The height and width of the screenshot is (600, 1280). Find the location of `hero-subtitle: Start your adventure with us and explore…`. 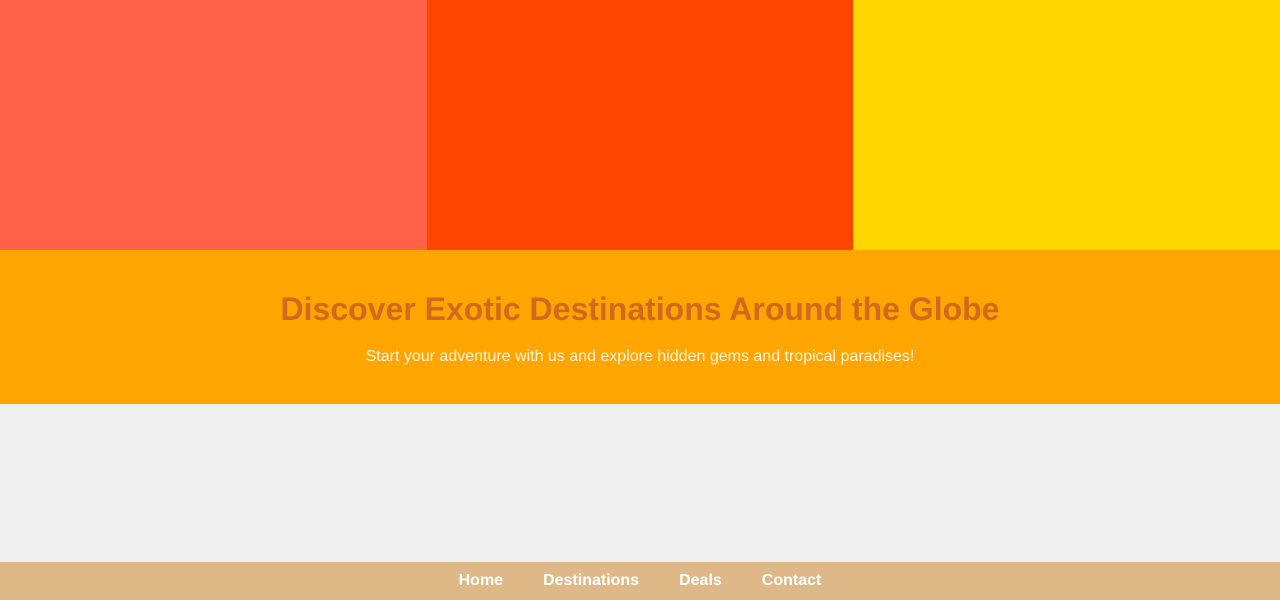

hero-subtitle: Start your adventure with us and explore… is located at coordinates (640, 356).